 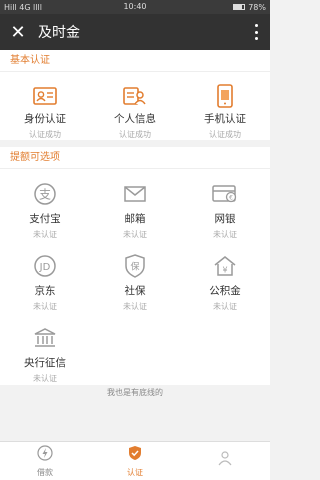 I want to click on verify-item-social-security: 保 社保 未认证, so click(x=135, y=277).